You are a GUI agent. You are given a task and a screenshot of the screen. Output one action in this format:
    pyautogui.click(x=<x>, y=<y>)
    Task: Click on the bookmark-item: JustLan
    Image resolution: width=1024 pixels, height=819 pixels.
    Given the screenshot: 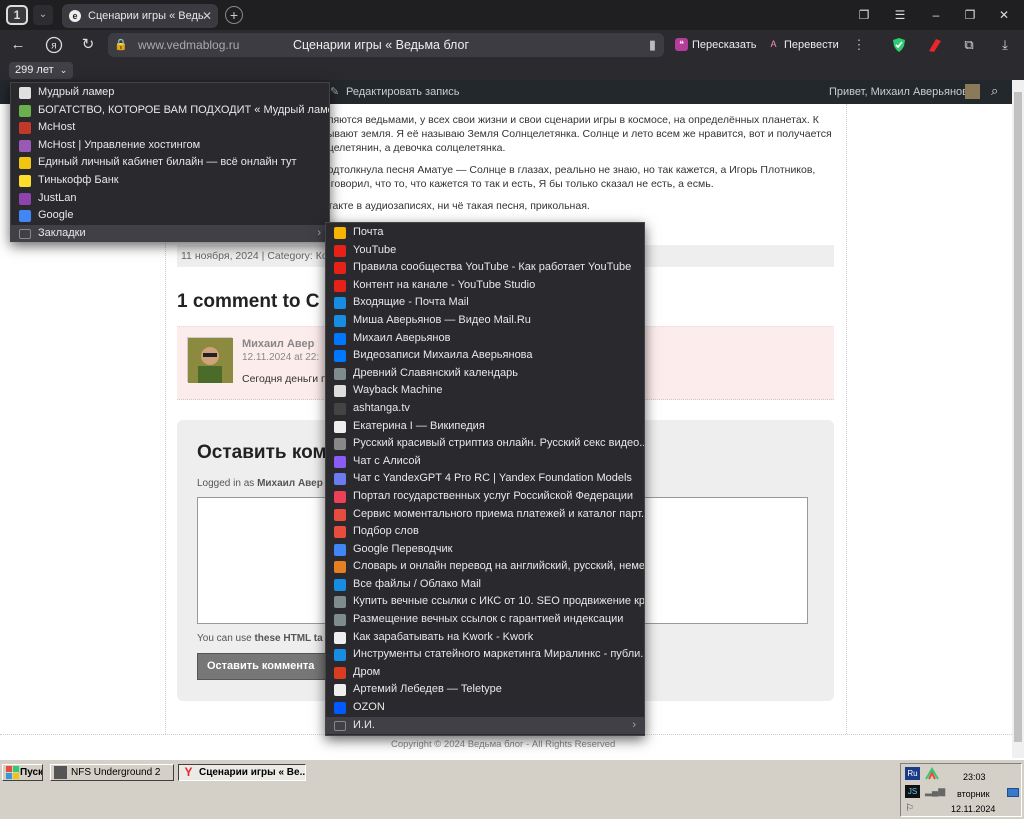 What is the action you would take?
    pyautogui.click(x=170, y=199)
    